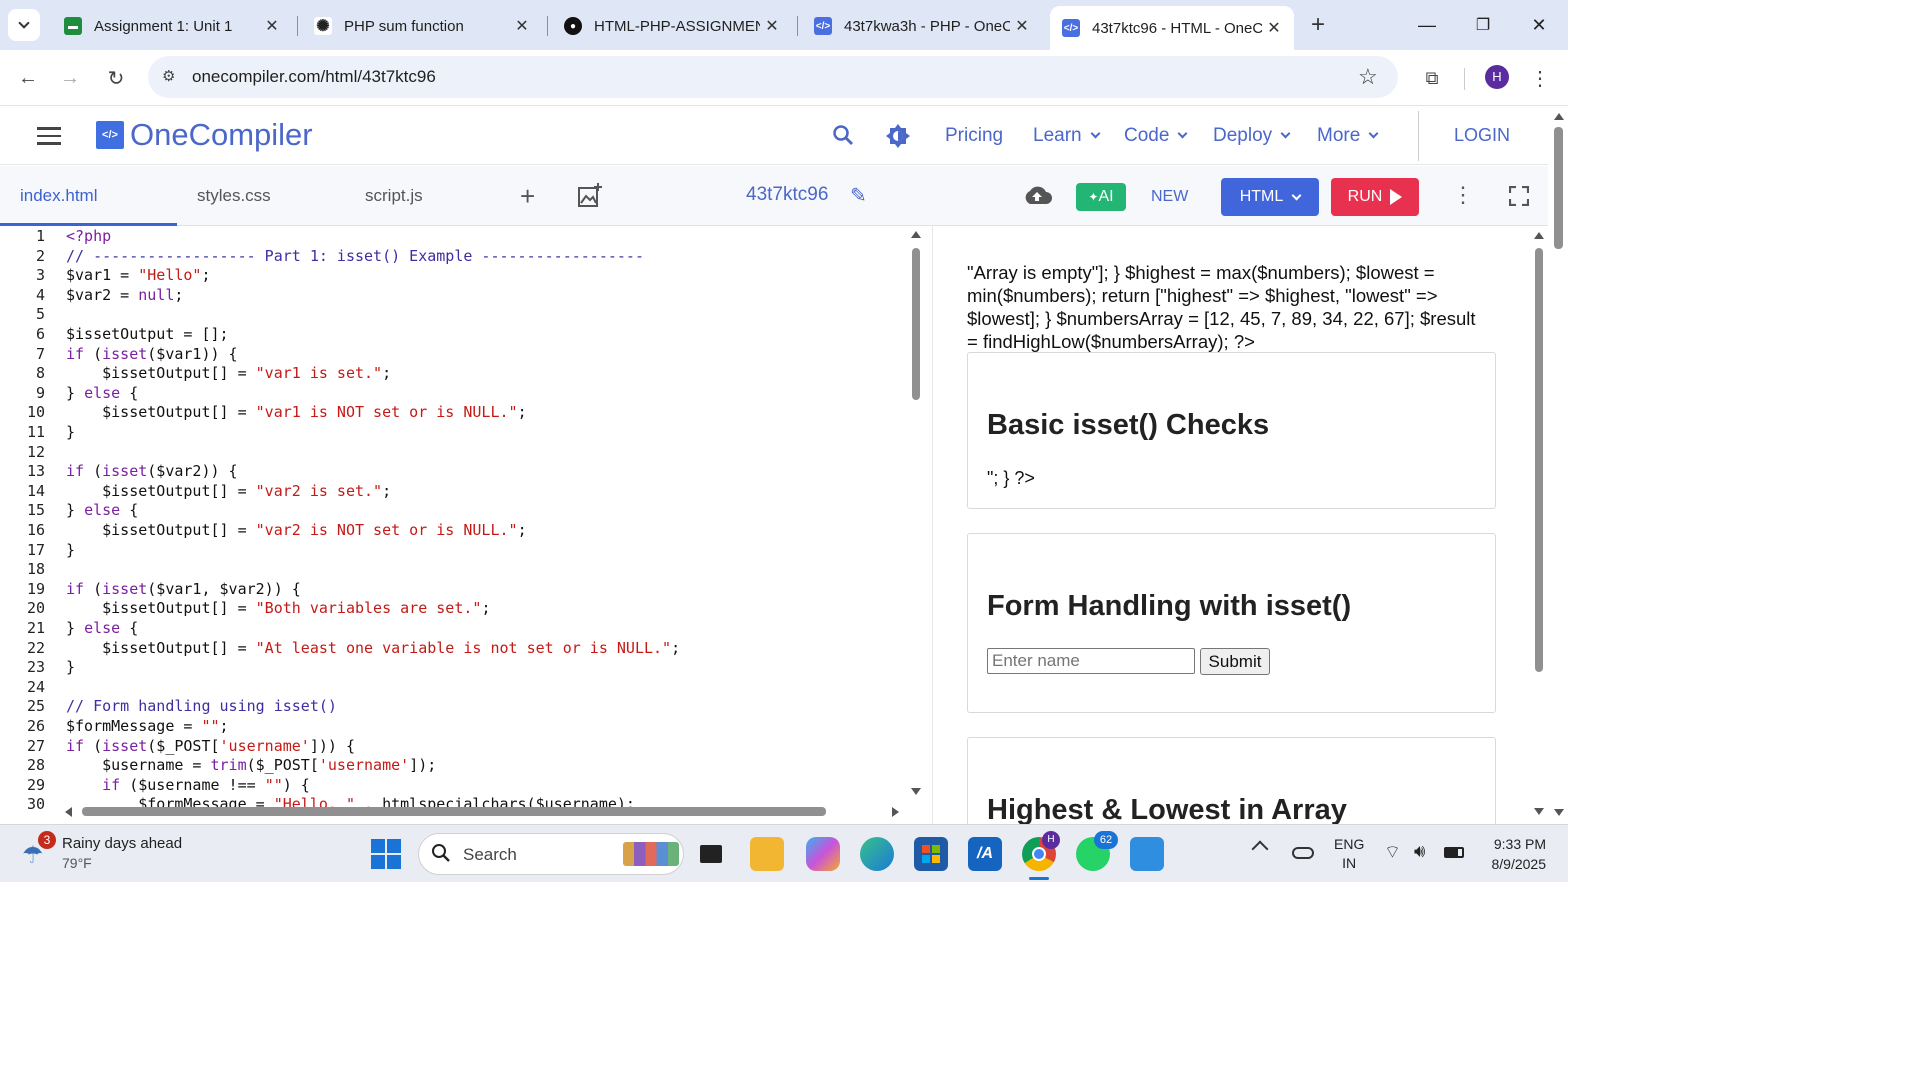 This screenshot has height=1080, width=1920. I want to click on output-vertical-scrollbar, so click(1539, 525).